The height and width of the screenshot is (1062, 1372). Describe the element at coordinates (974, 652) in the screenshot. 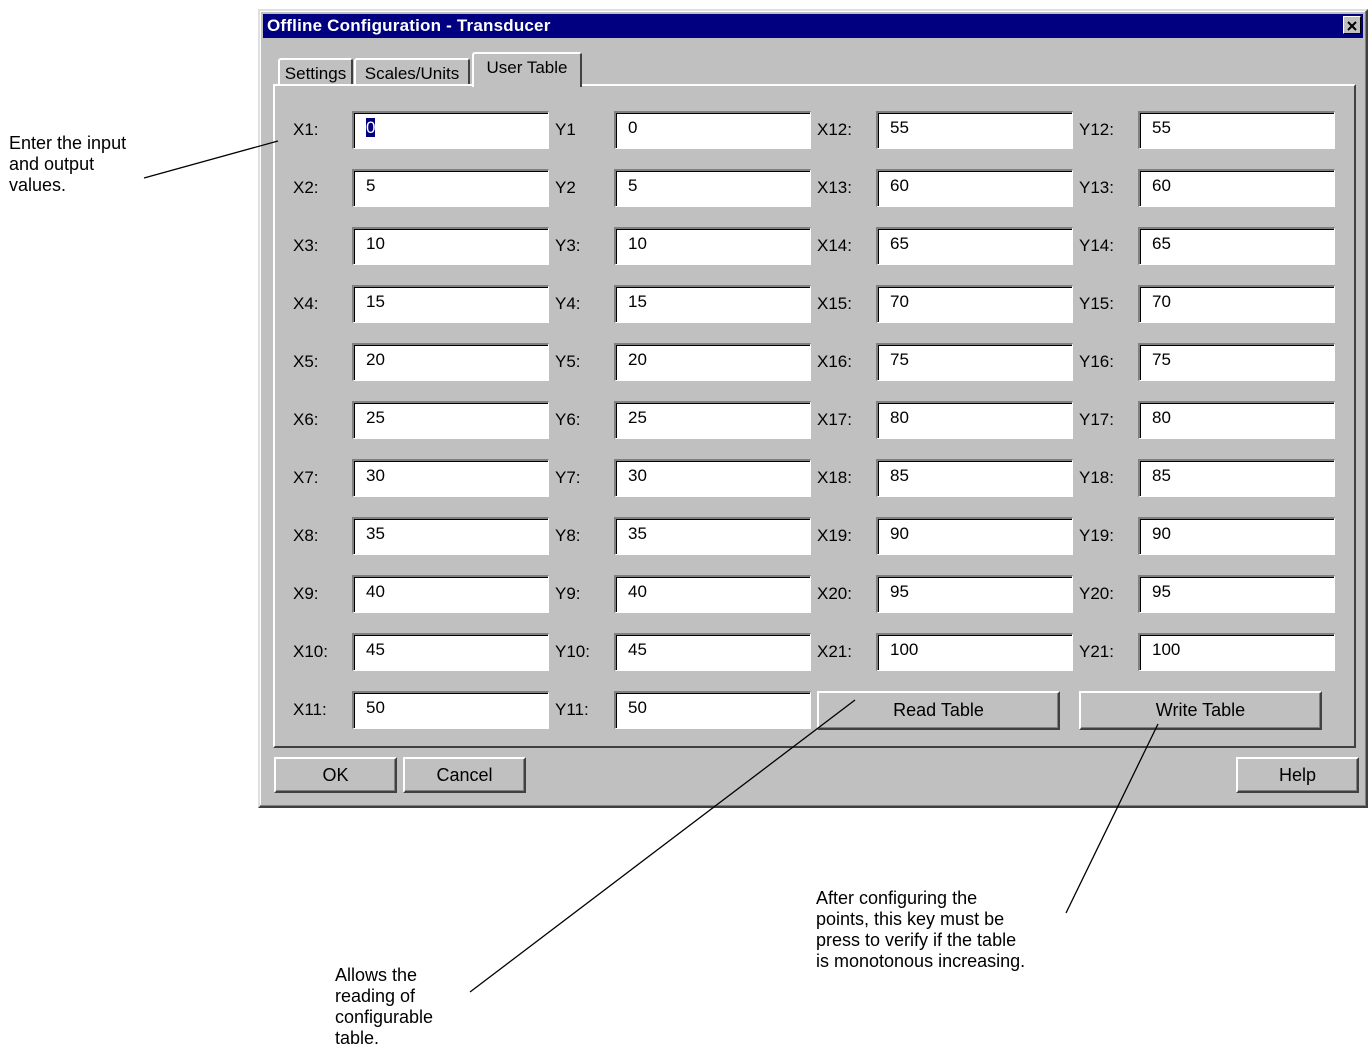

I see `field-input-col3-10: 100` at that location.